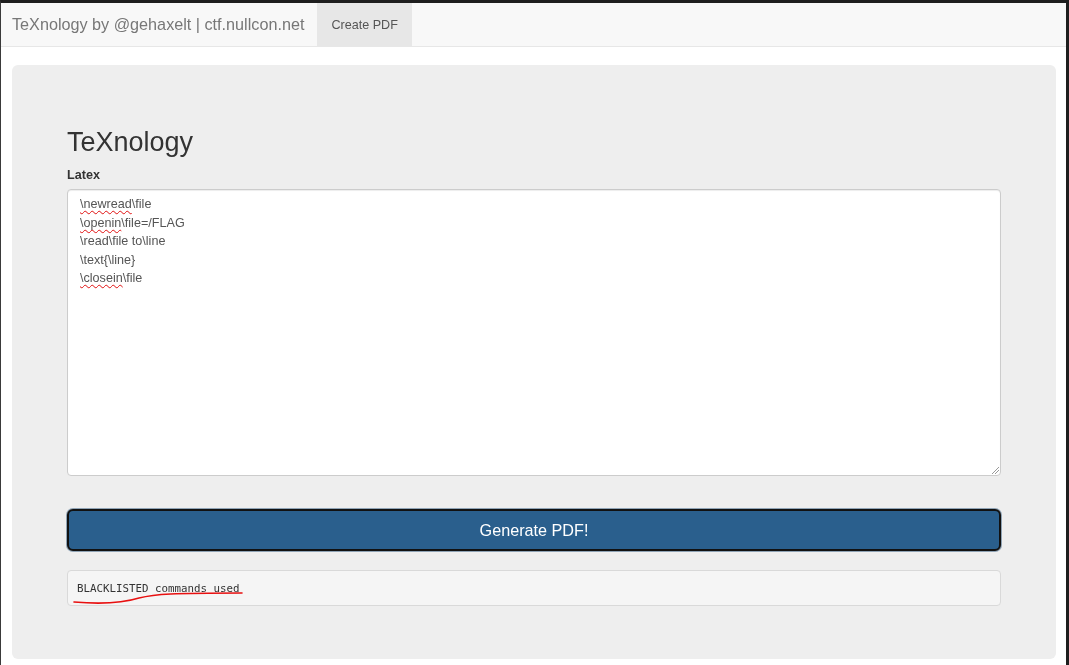 This screenshot has height=665, width=1069. I want to click on field-label: Latex, so click(84, 175).